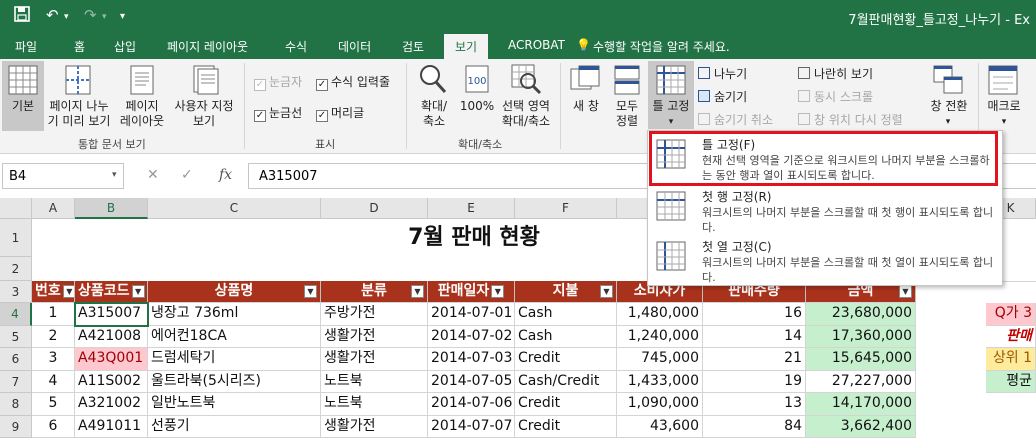 This screenshot has width=1036, height=443. Describe the element at coordinates (22, 16) in the screenshot. I see `save-icon` at that location.